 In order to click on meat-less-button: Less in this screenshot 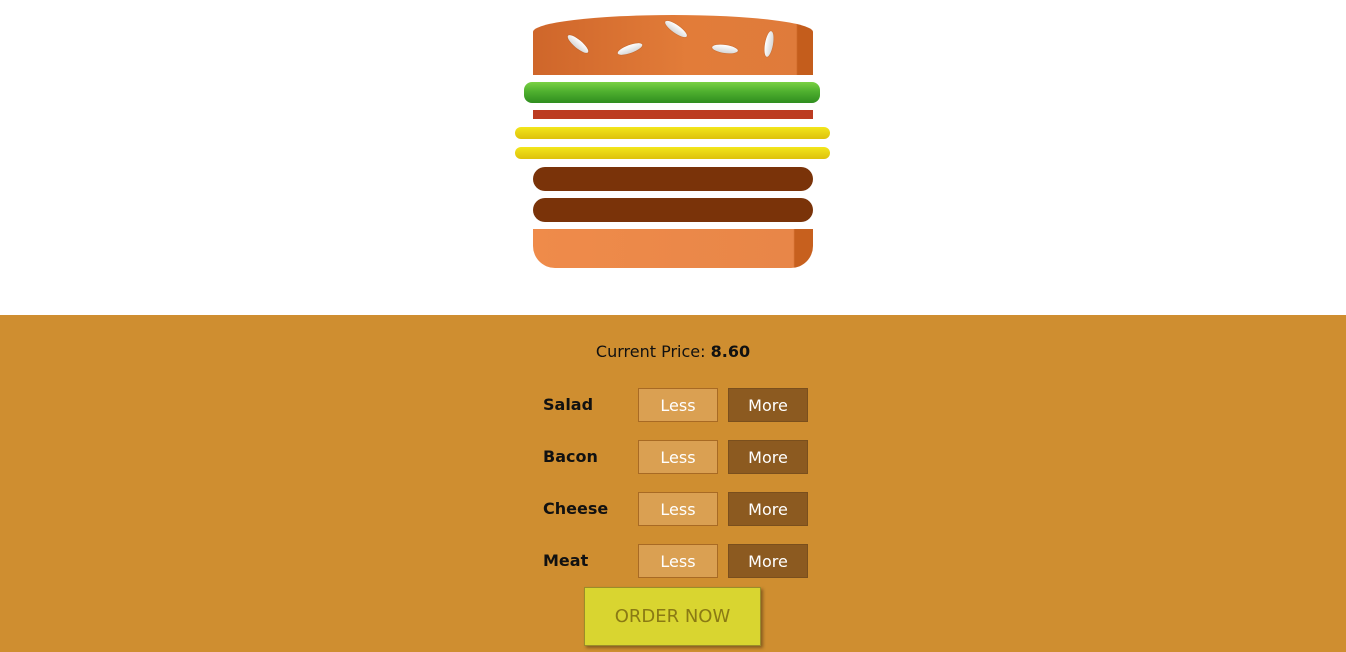, I will do `click(678, 561)`.